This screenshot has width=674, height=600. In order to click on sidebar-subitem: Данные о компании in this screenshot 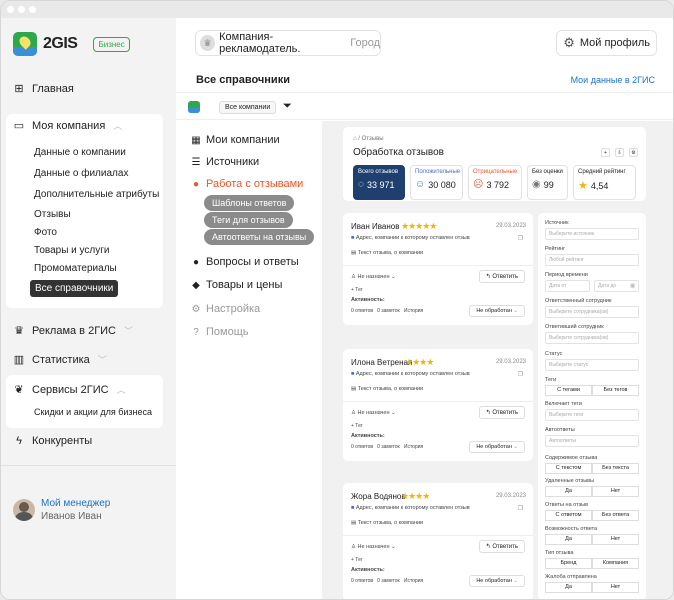, I will do `click(80, 152)`.